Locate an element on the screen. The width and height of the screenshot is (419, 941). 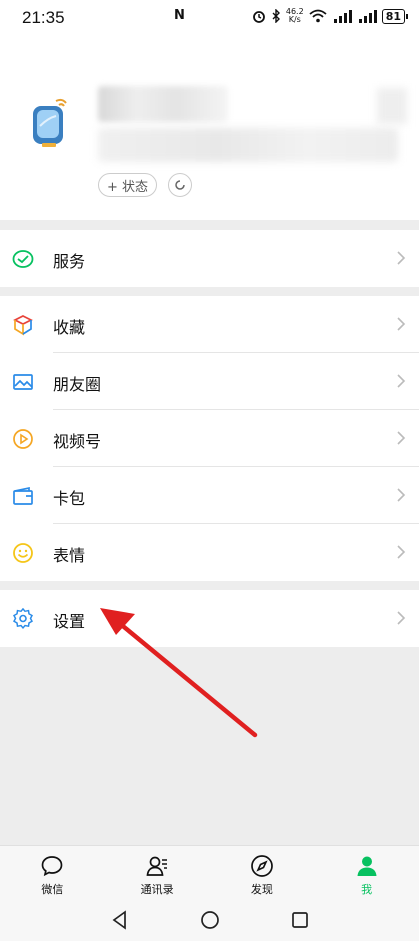
menu-label-channels: 视频号 is located at coordinates (77, 441).